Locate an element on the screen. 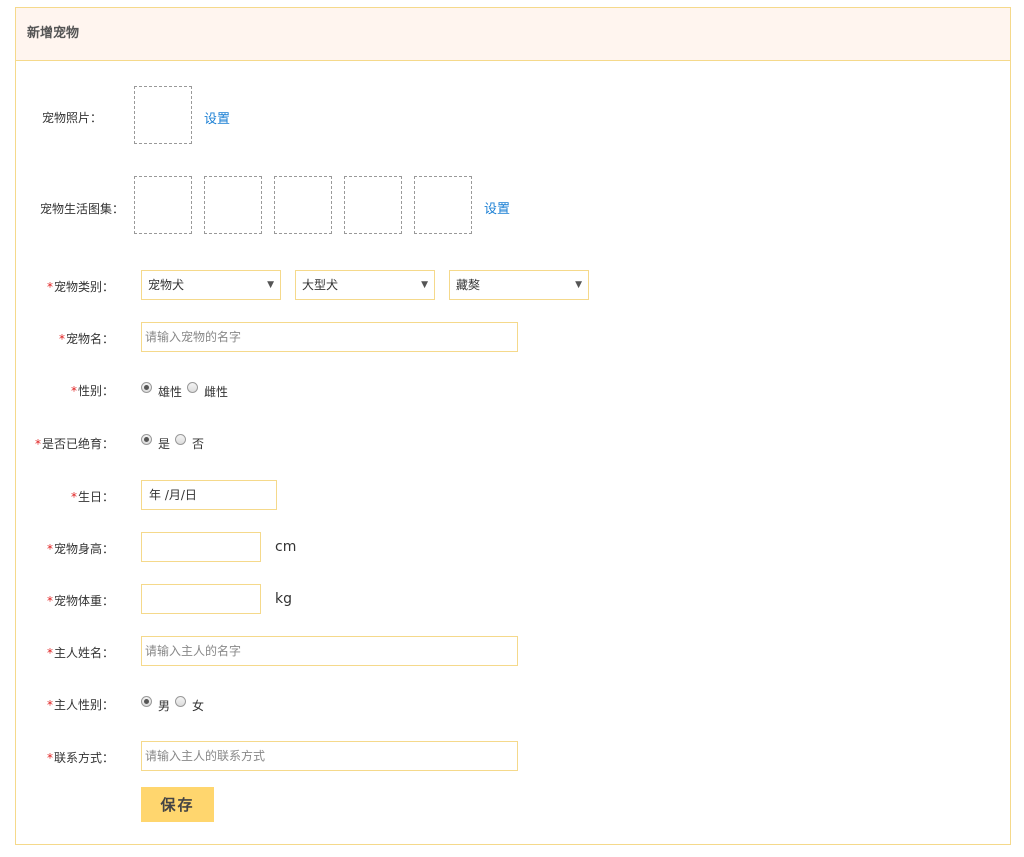  owner-female-label: 女 is located at coordinates (198, 706).